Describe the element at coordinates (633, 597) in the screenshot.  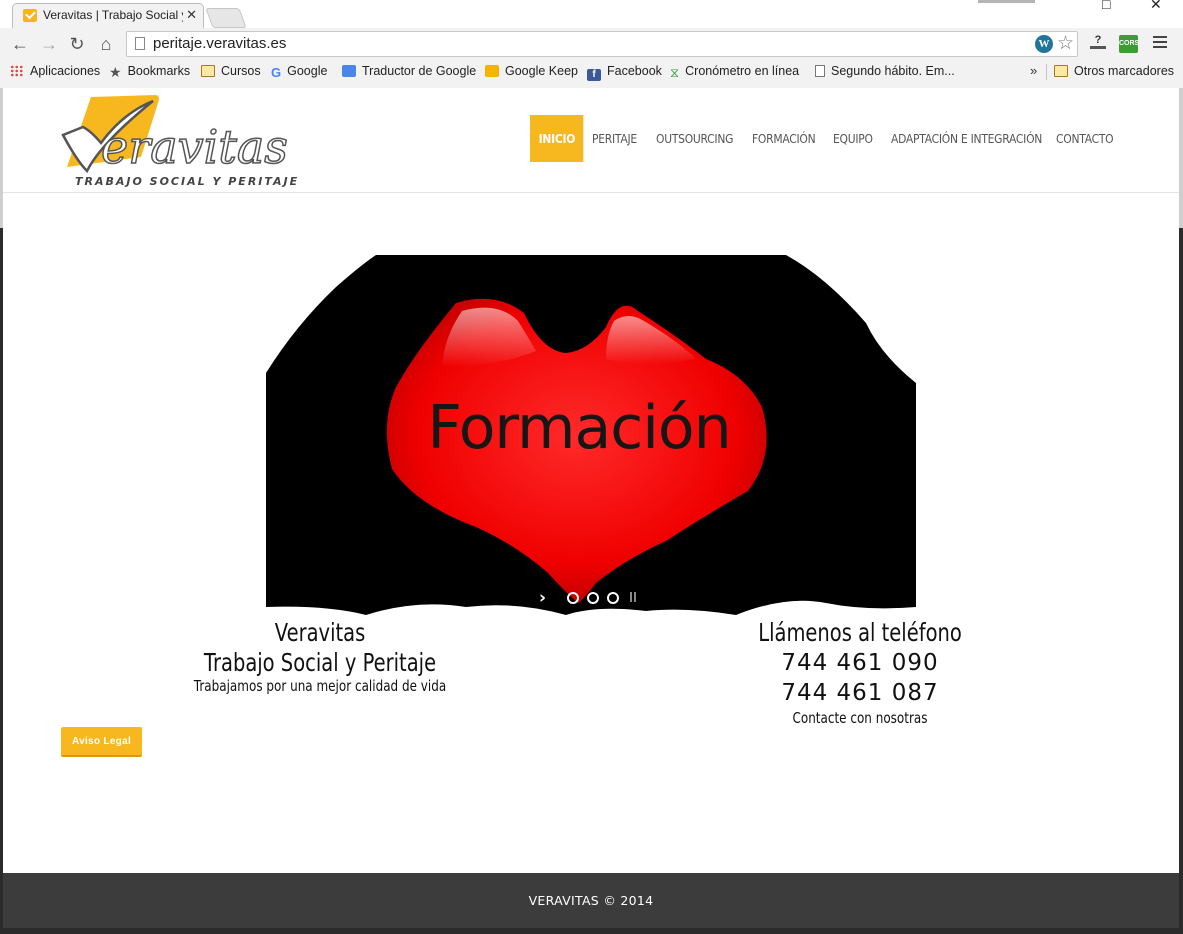
I see `slider-pause-icon` at that location.